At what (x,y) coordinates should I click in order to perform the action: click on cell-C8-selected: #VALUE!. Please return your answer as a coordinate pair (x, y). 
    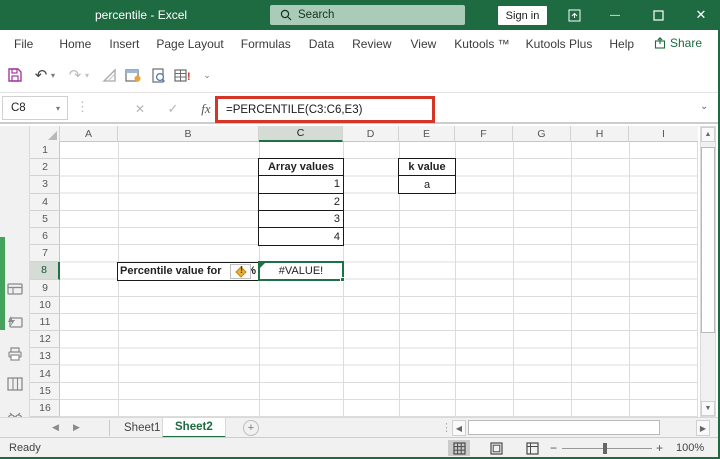
    Looking at the image, I should click on (301, 271).